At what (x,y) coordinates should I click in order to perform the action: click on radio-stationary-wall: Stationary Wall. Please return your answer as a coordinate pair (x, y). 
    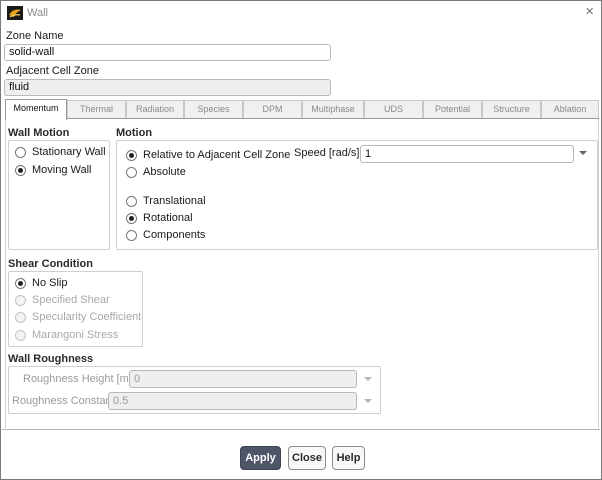
    Looking at the image, I should click on (60, 152).